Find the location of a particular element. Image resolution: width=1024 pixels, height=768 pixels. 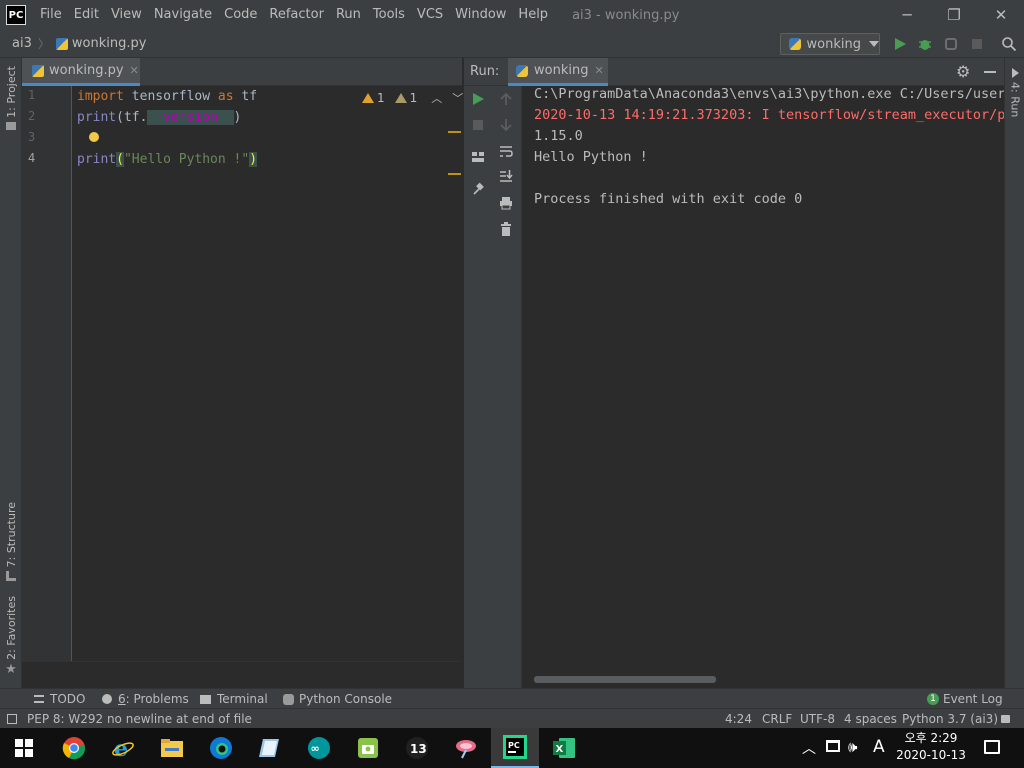

python-console-button: Python Console is located at coordinates (337, 699).